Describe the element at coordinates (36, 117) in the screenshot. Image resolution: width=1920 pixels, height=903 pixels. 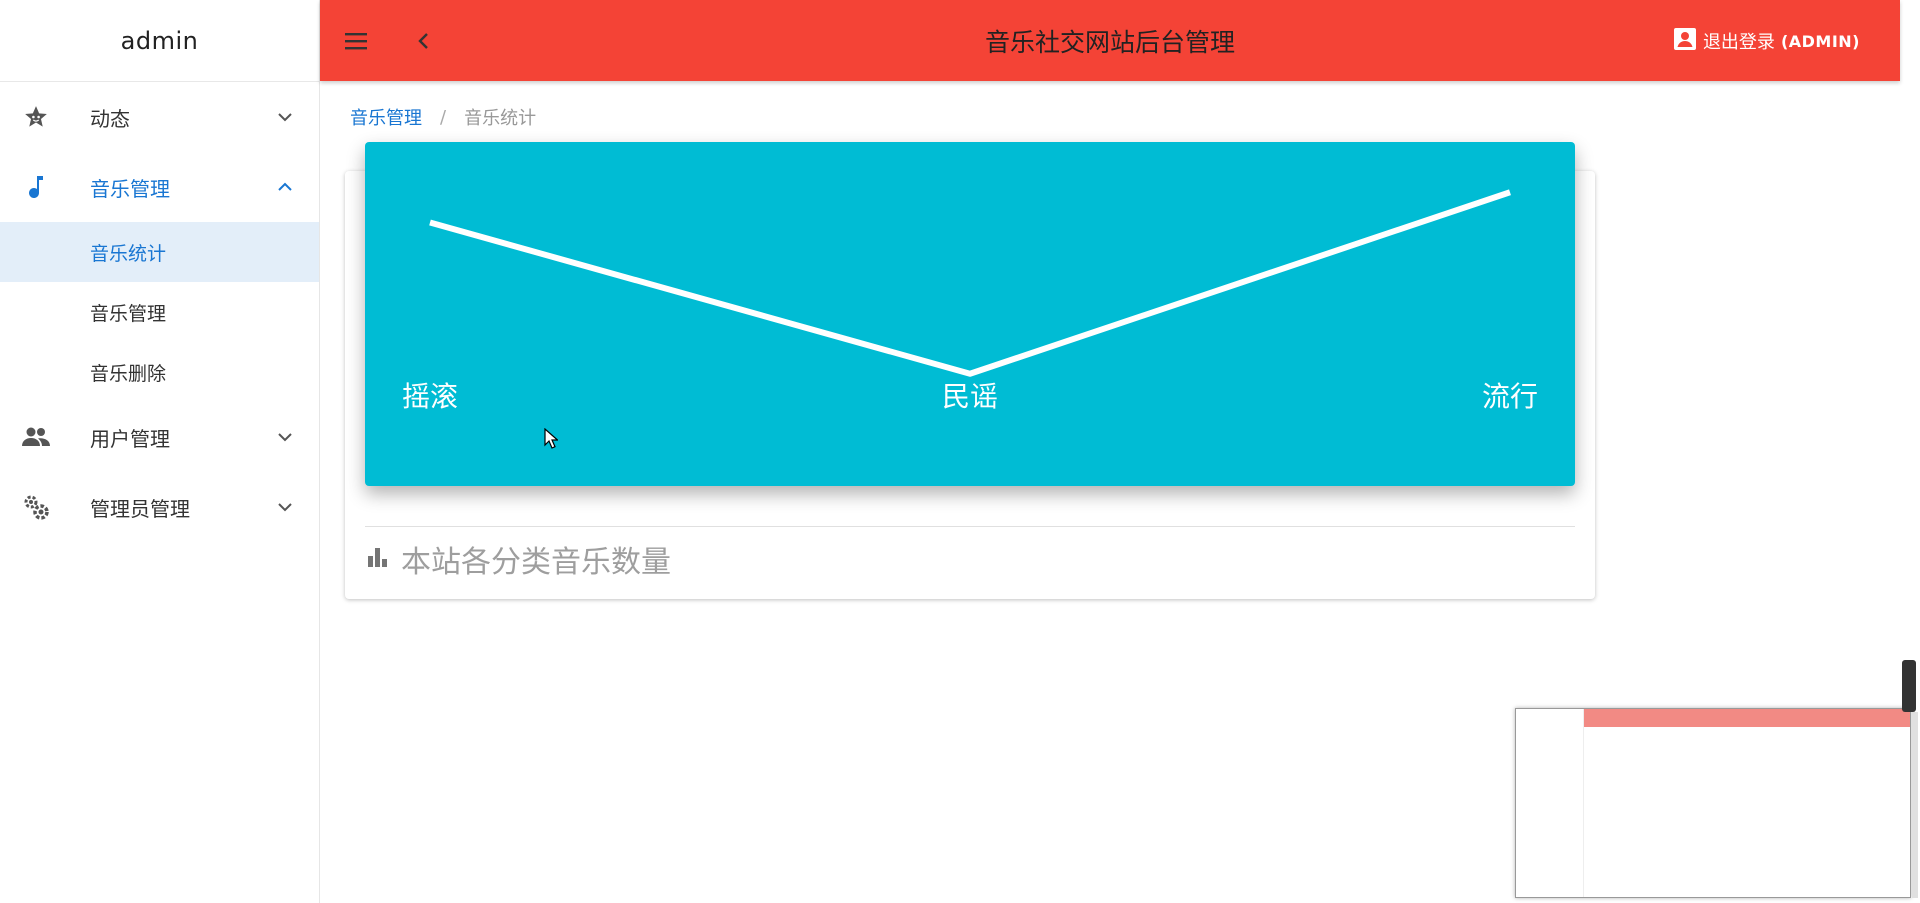
I see `star-face-icon` at that location.